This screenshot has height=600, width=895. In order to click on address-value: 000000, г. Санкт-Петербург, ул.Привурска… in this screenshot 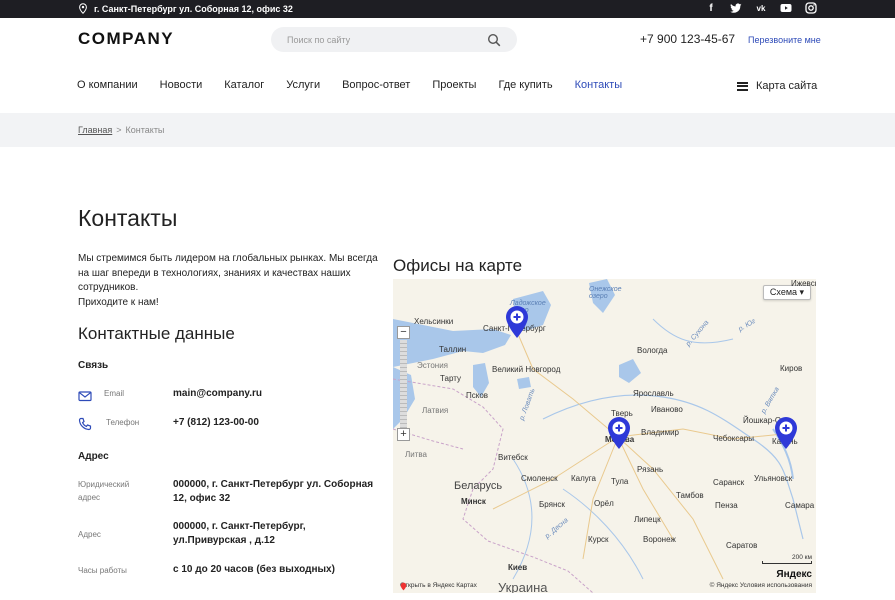, I will do `click(239, 533)`.